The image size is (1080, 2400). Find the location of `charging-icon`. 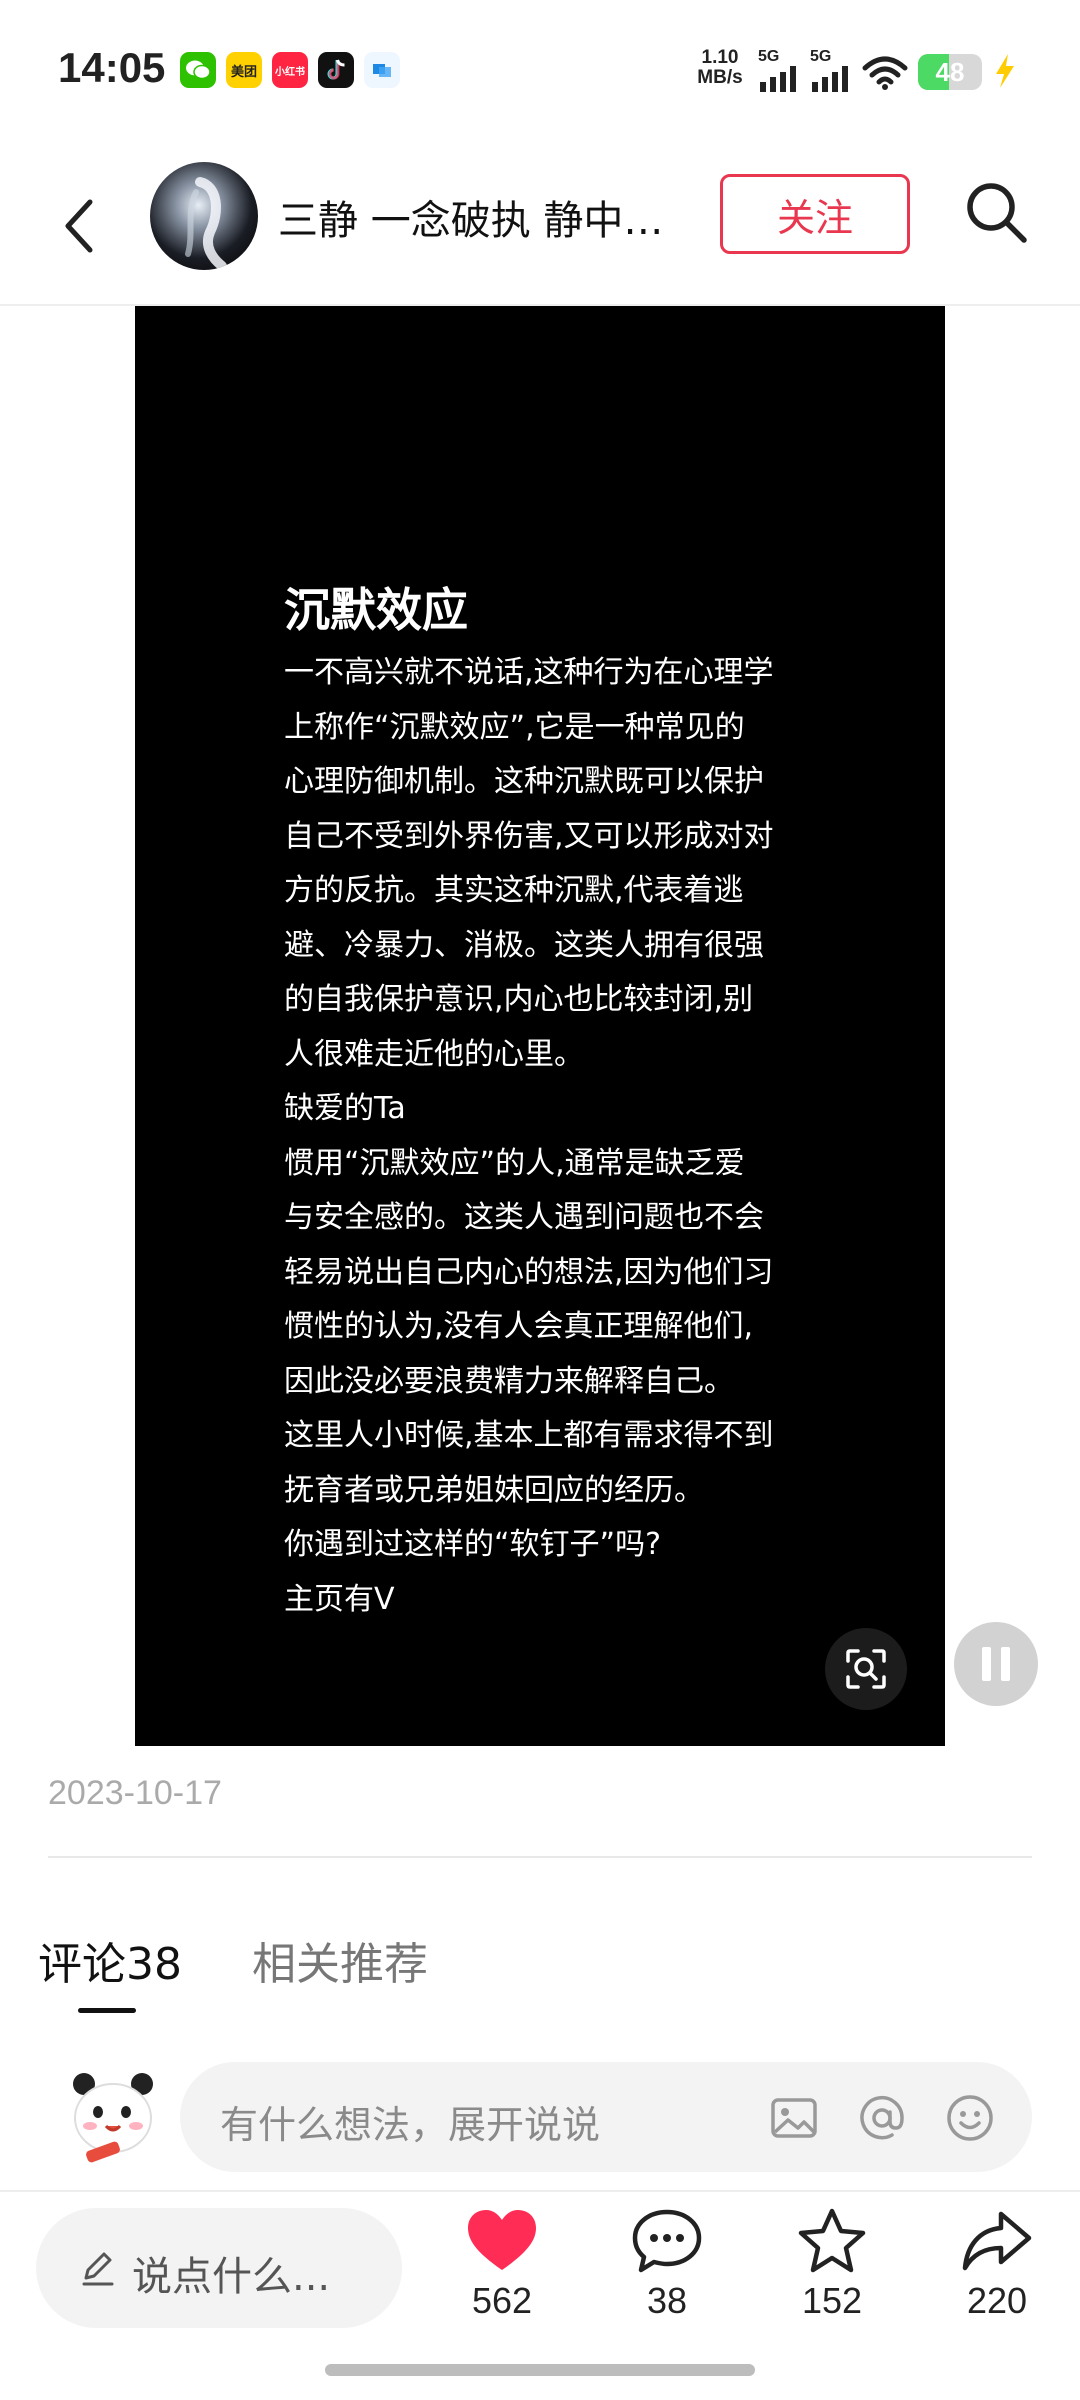

charging-icon is located at coordinates (1005, 71).